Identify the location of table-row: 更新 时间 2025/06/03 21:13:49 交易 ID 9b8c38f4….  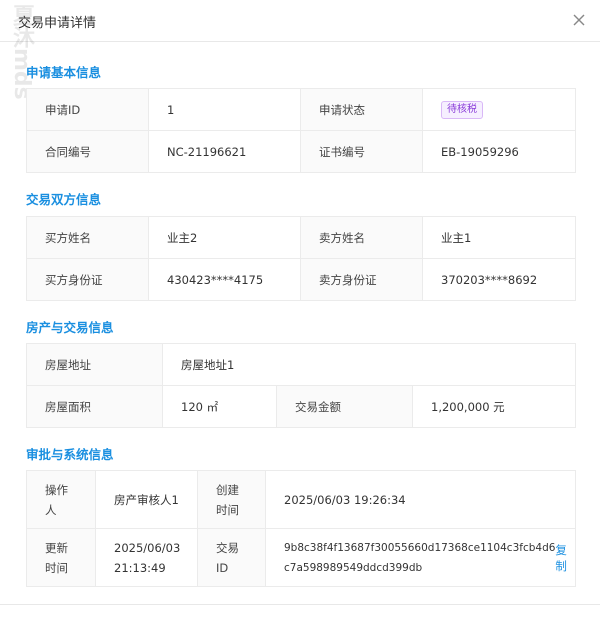
(301, 557).